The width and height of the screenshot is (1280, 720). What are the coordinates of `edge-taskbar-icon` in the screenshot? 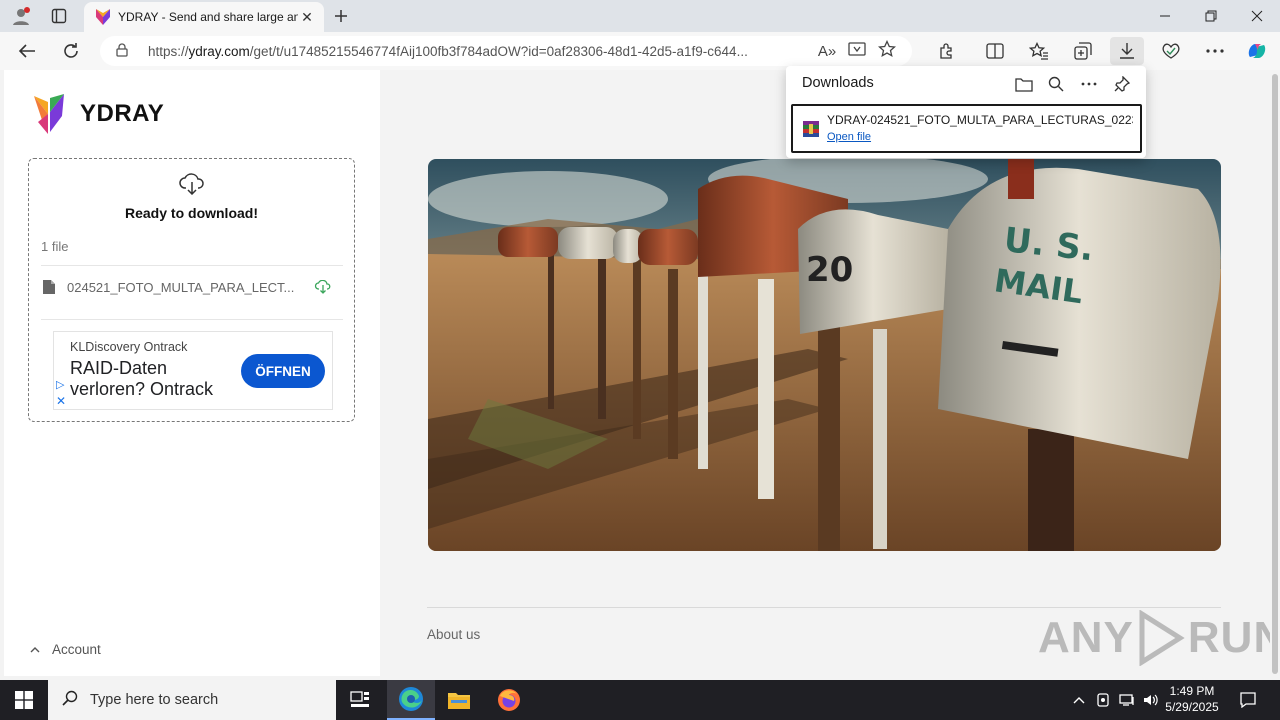 It's located at (411, 700).